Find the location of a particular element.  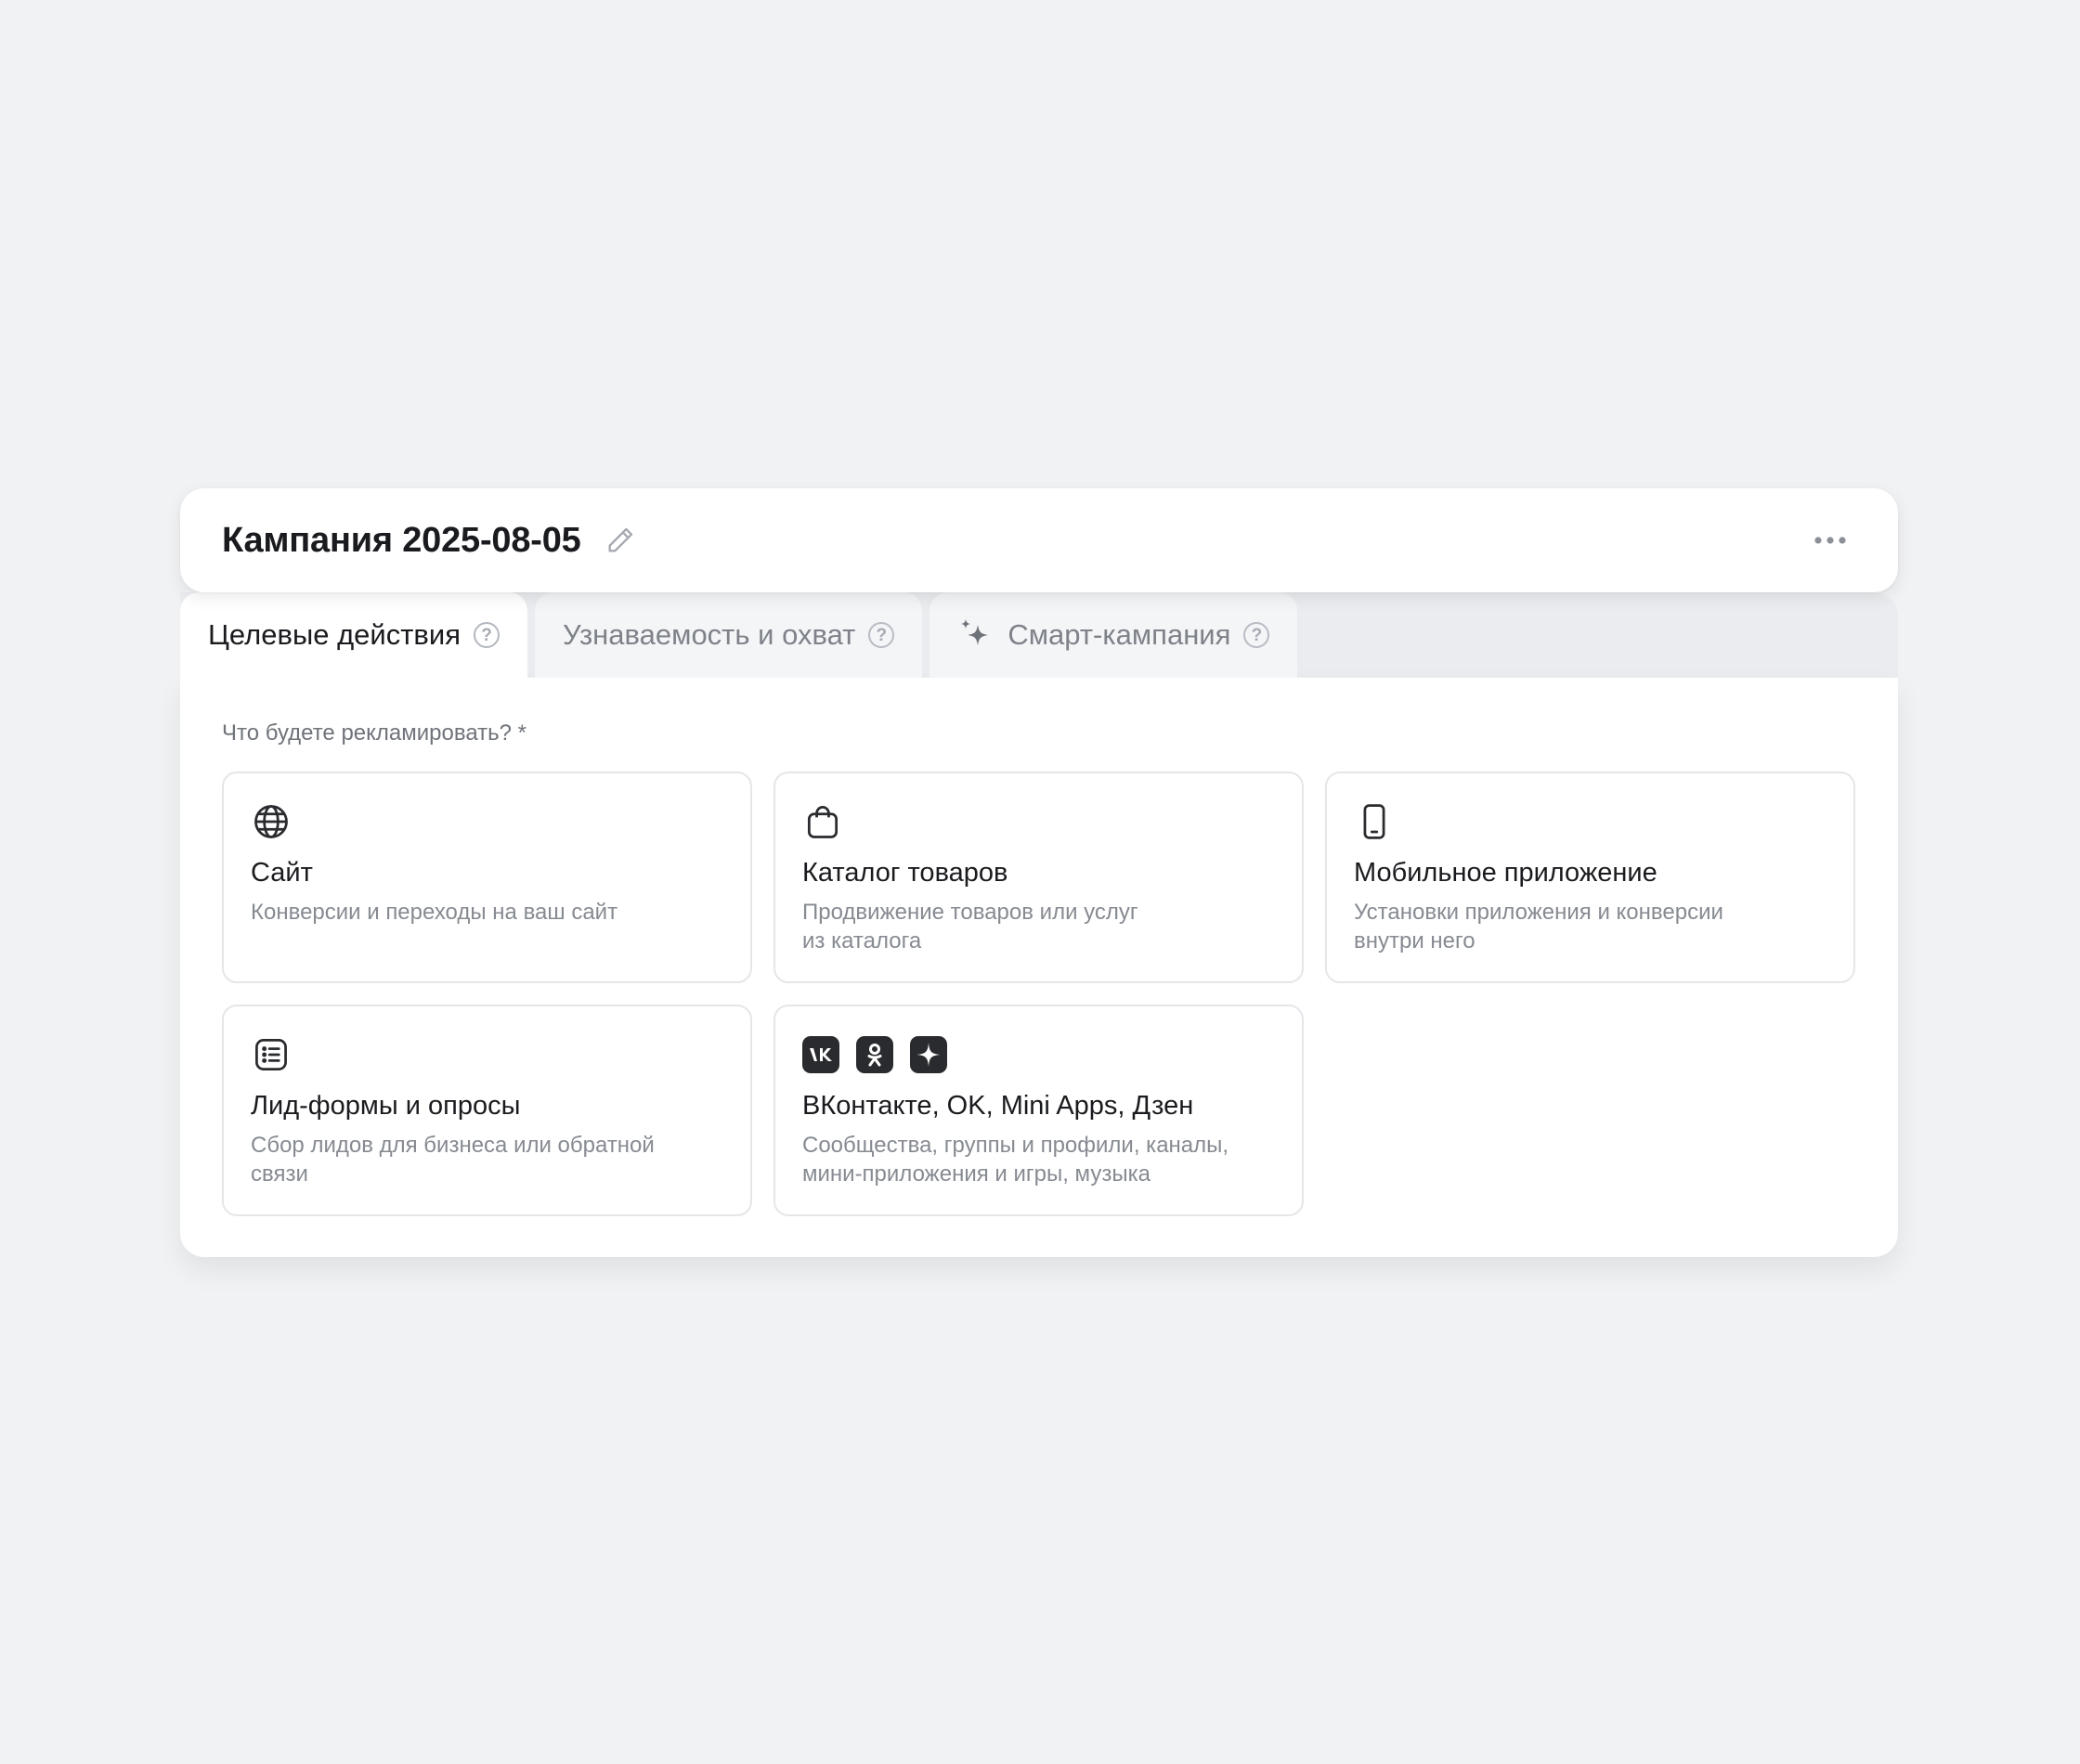

card-description: Конверсии и переходы на ваш сайт is located at coordinates (434, 912).